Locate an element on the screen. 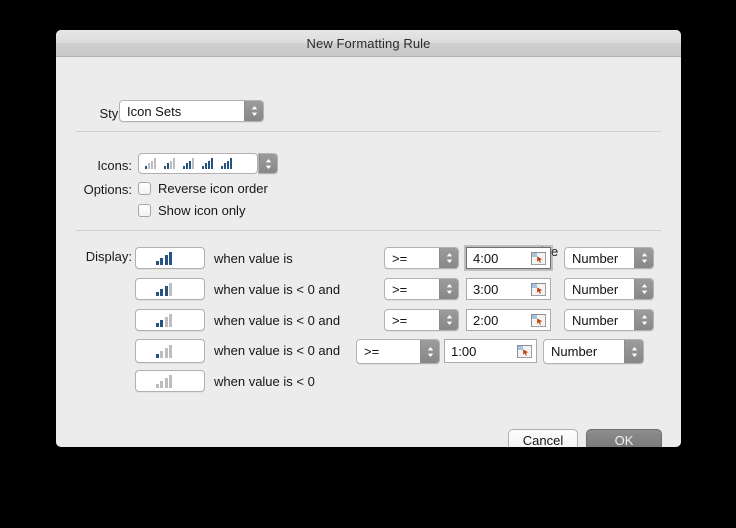 The image size is (736, 528). checkbox-reverse-icon-order: Reverse icon order is located at coordinates (203, 188).